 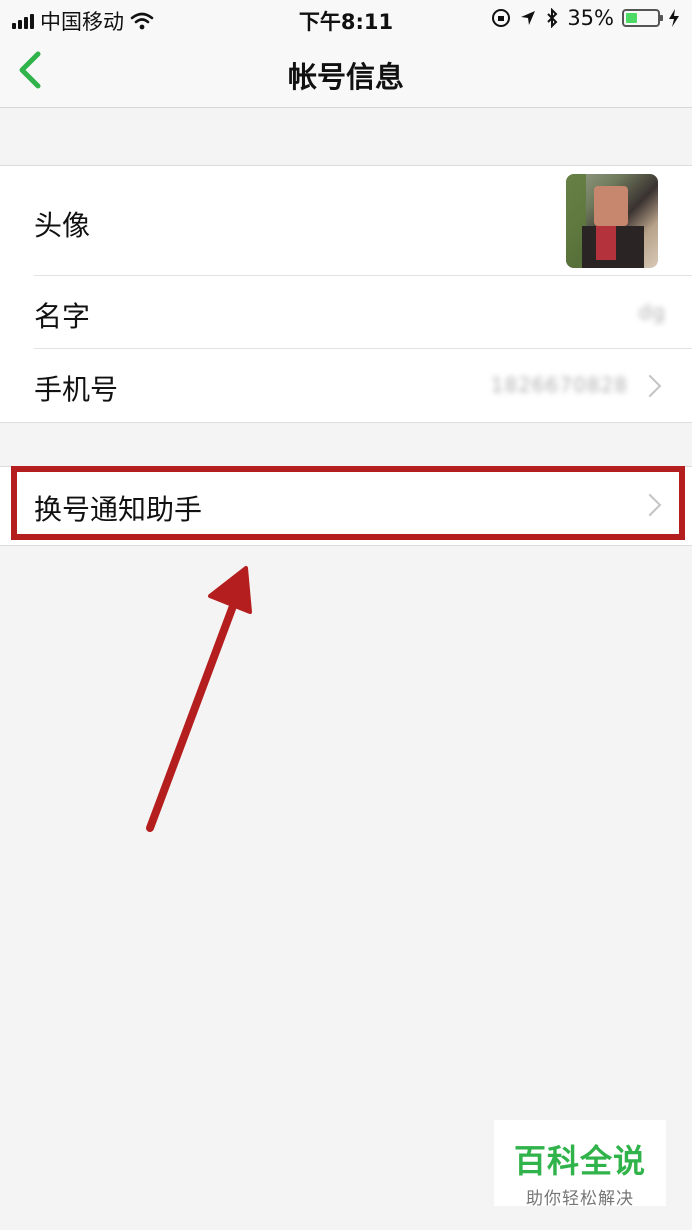 I want to click on phone-value: 1826670828, so click(x=559, y=385).